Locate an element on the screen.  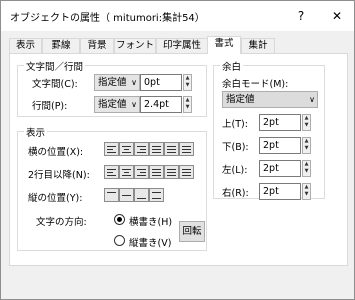
line-spacing-input: 2.4pt is located at coordinates (161, 104).